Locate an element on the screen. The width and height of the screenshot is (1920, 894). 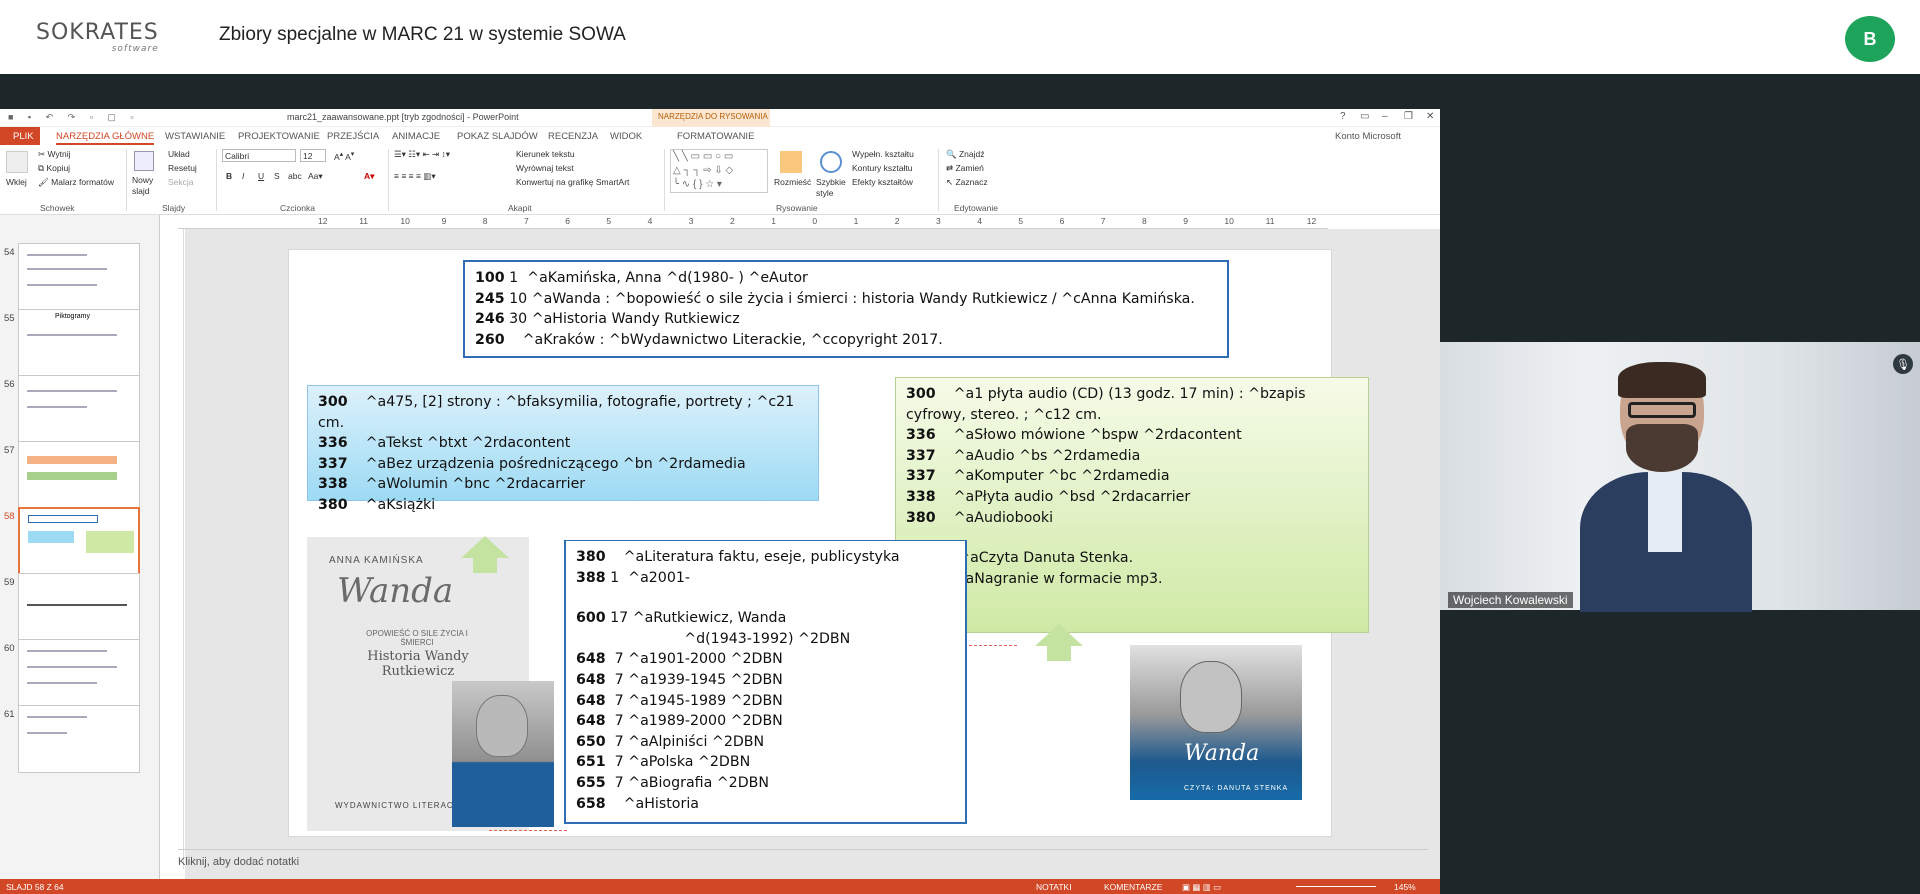
tab-file: PLIK is located at coordinates (20, 136).